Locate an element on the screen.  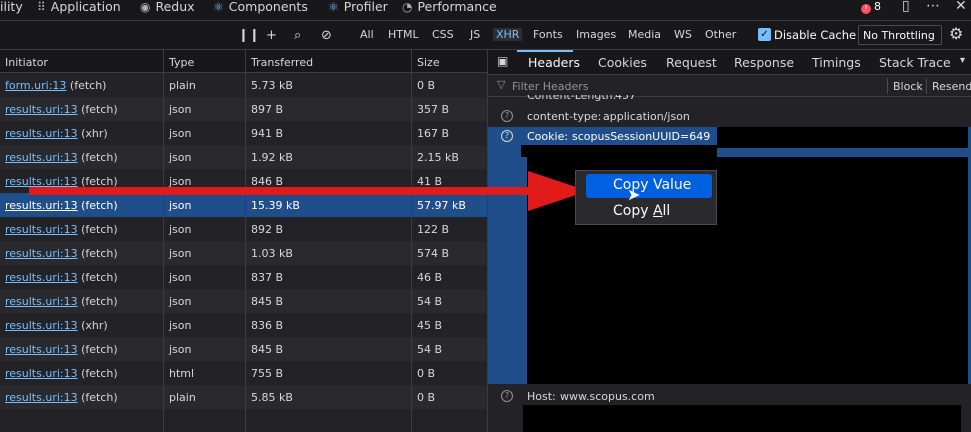
filter-fonts: Fonts is located at coordinates (548, 34).